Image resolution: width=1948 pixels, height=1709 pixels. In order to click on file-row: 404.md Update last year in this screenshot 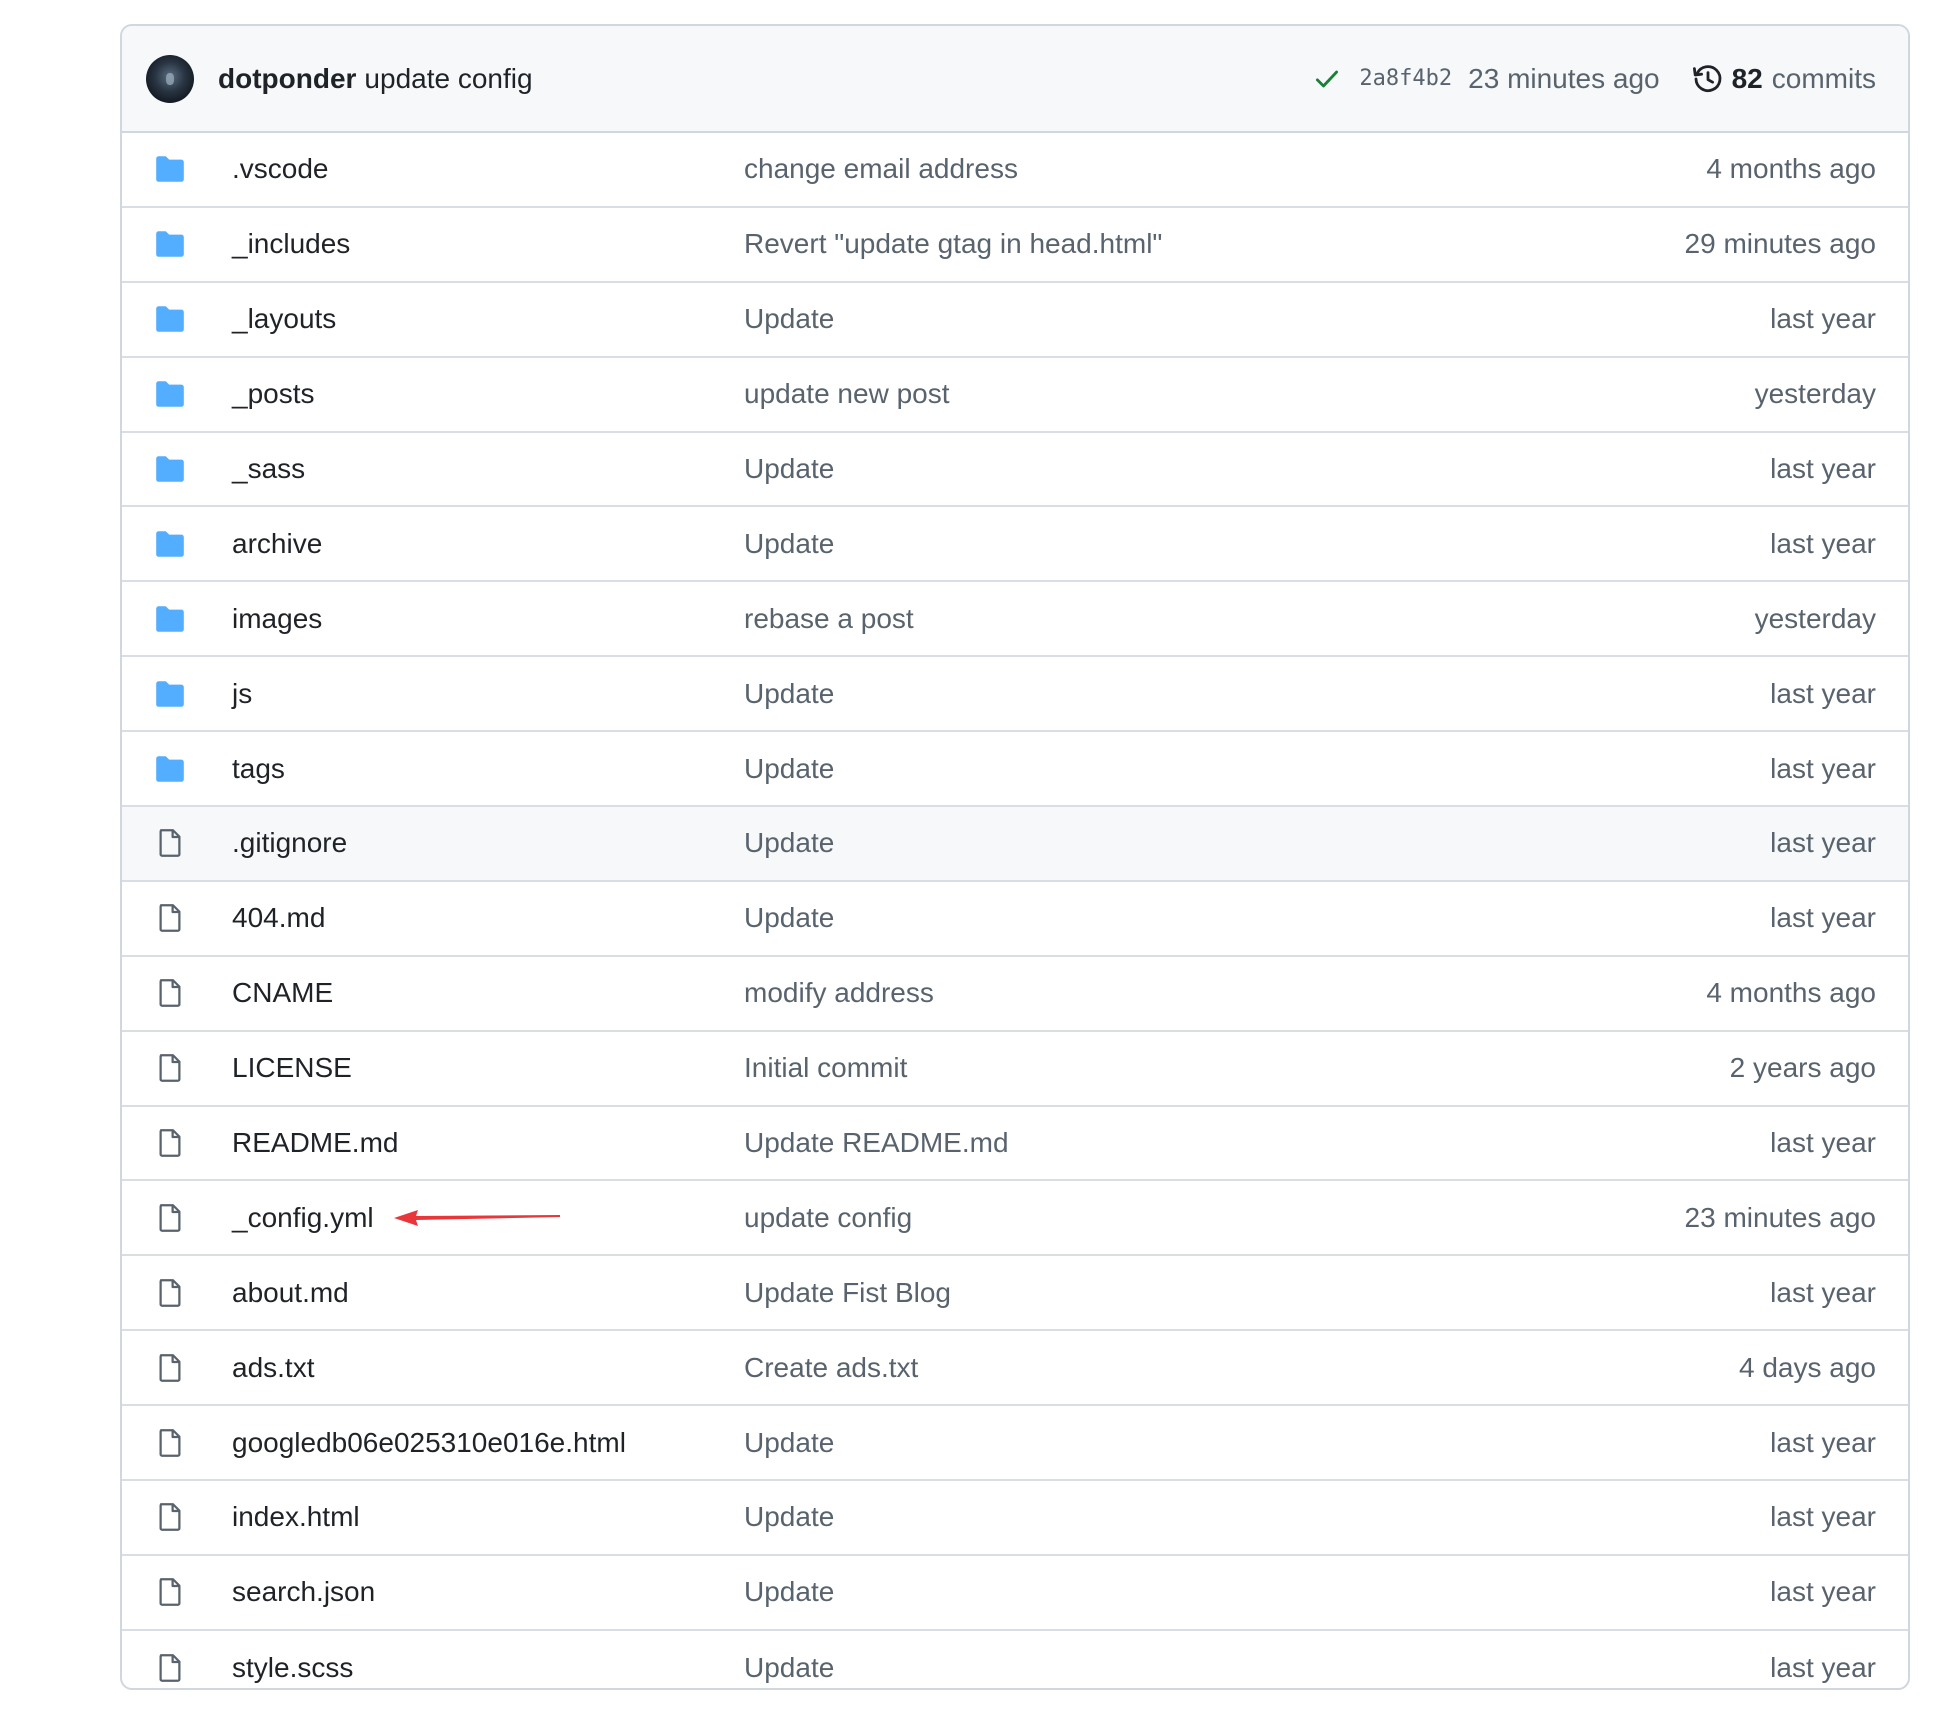, I will do `click(1015, 919)`.